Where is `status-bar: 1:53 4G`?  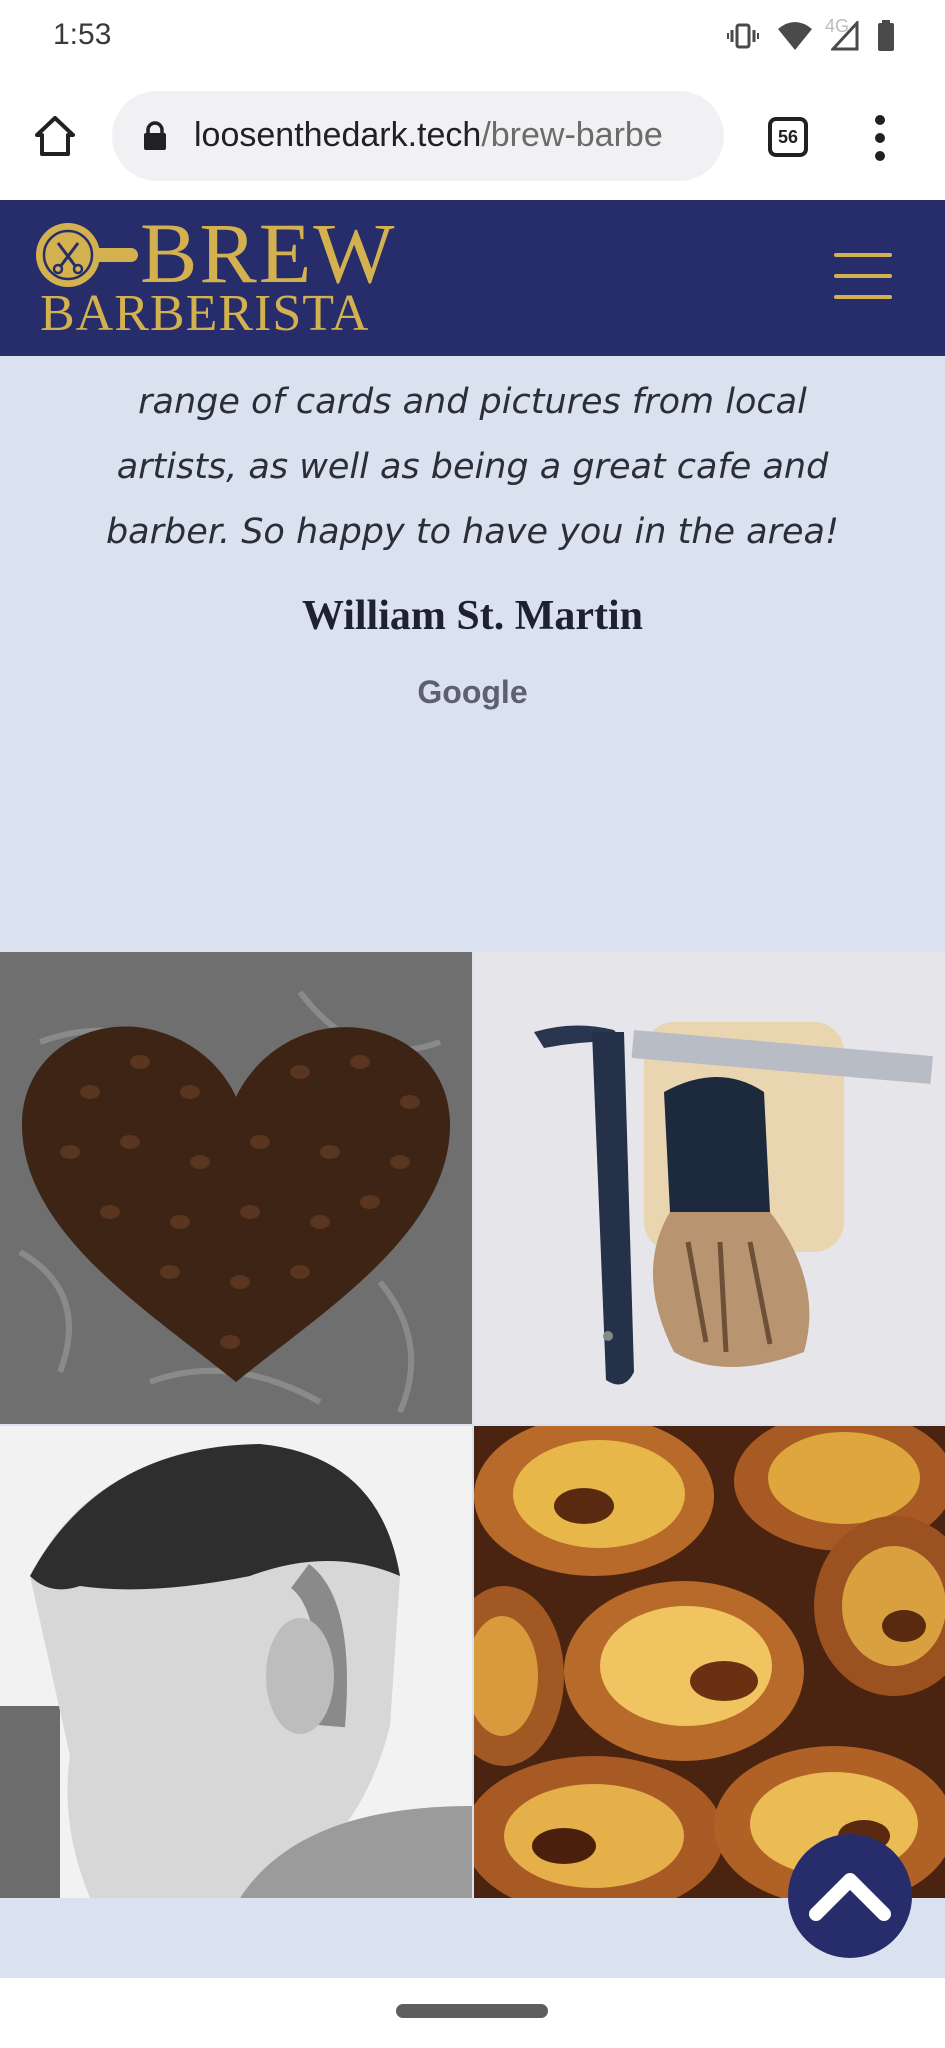 status-bar: 1:53 4G is located at coordinates (472, 37).